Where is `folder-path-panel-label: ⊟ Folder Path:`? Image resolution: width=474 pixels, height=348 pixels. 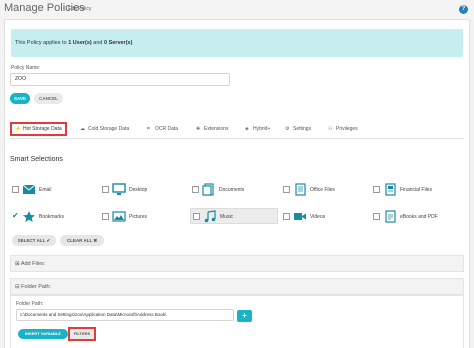
folder-path-panel-label: ⊟ Folder Path: is located at coordinates (33, 287).